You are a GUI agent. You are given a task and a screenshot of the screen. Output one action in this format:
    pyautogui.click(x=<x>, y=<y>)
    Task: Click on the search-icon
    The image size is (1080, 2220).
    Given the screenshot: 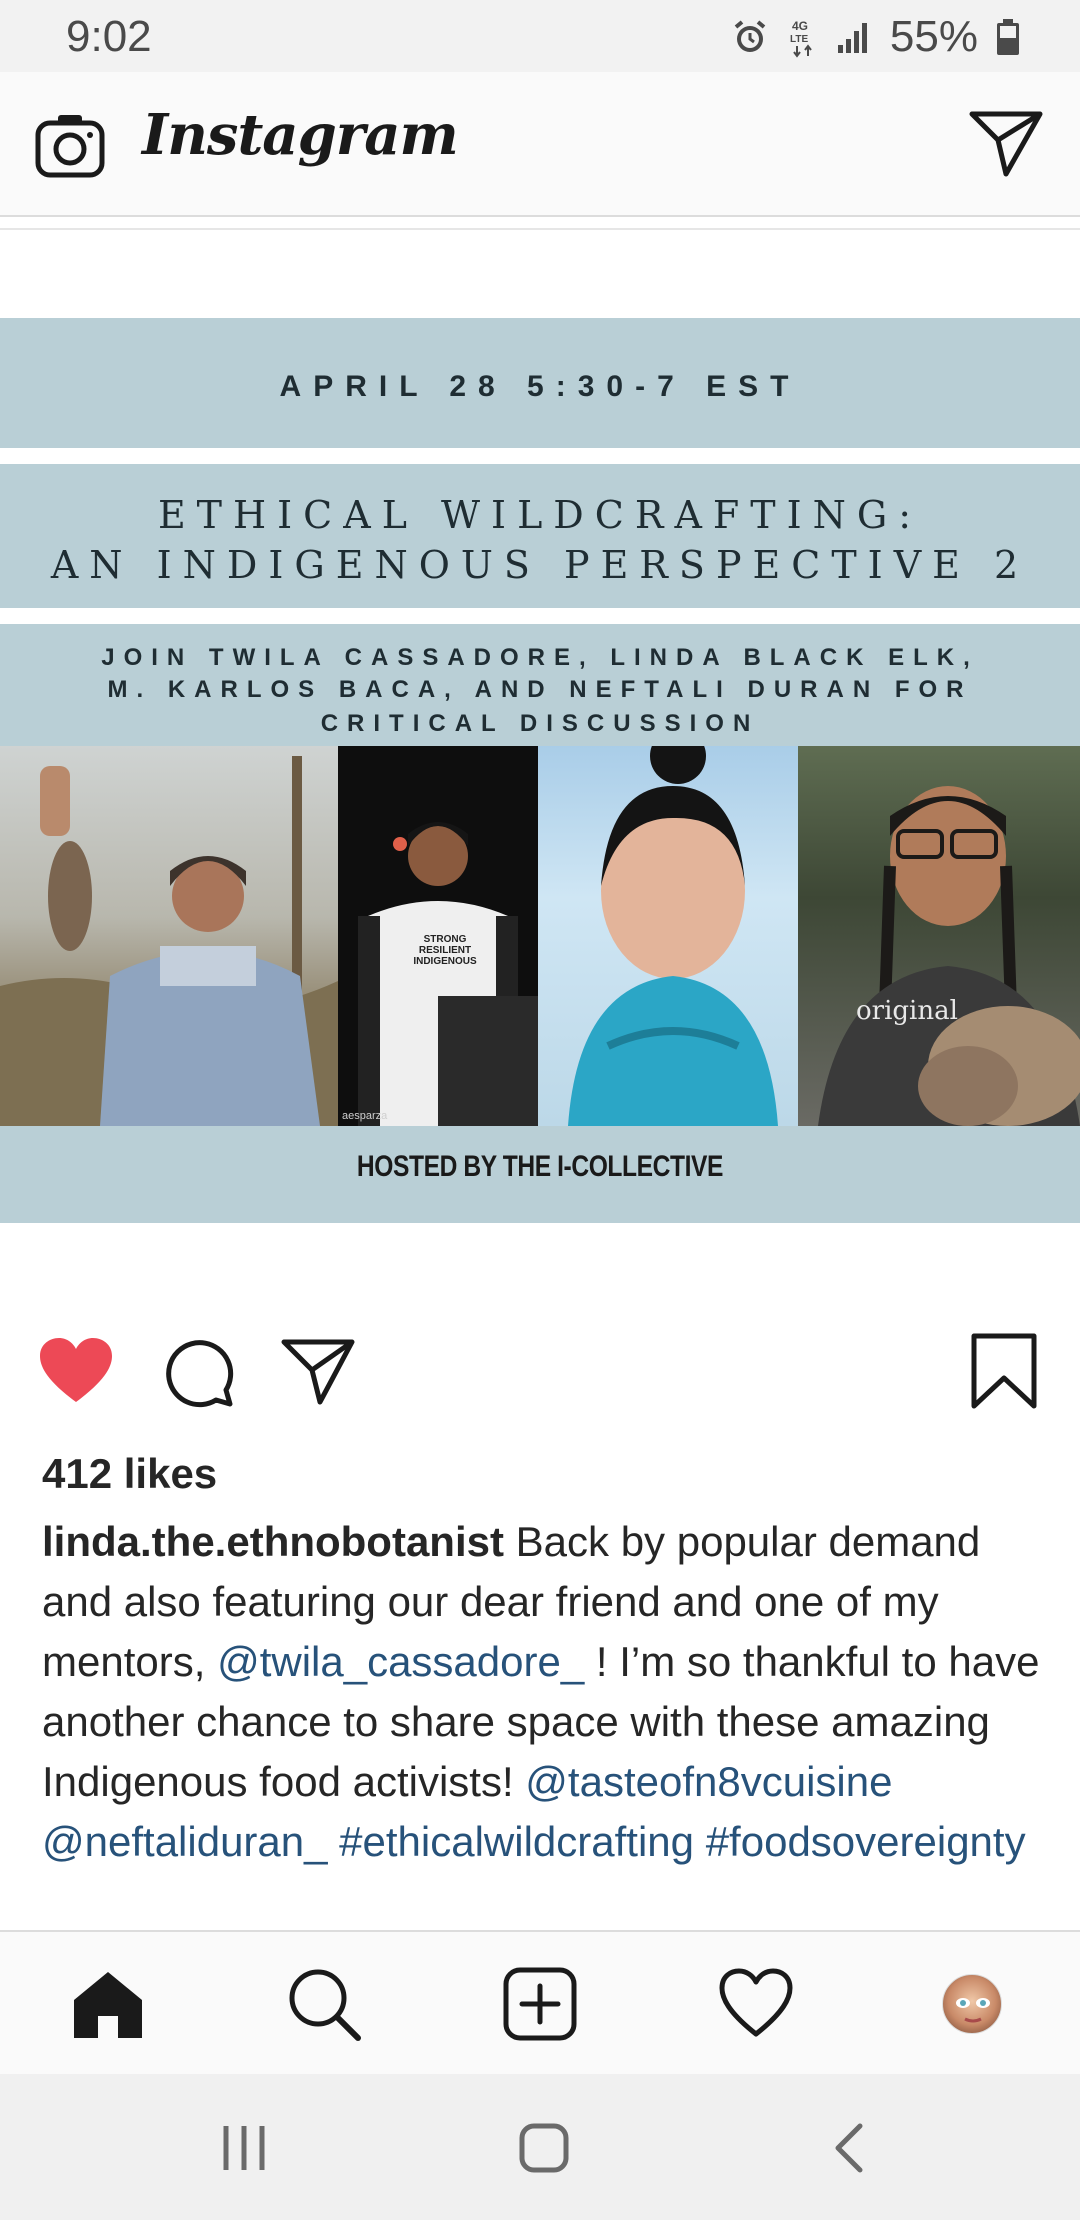 What is the action you would take?
    pyautogui.click(x=325, y=2005)
    